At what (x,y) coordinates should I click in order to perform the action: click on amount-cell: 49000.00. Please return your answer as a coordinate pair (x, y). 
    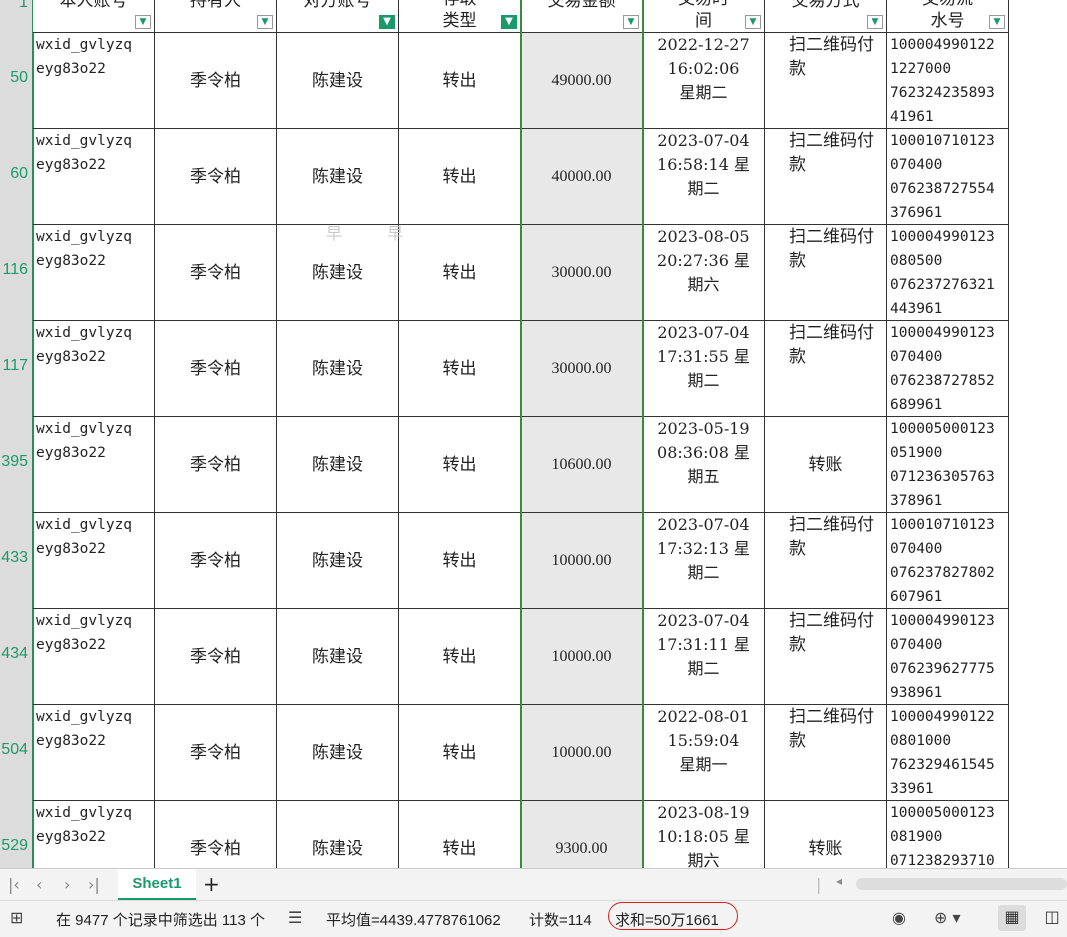
    Looking at the image, I should click on (582, 81).